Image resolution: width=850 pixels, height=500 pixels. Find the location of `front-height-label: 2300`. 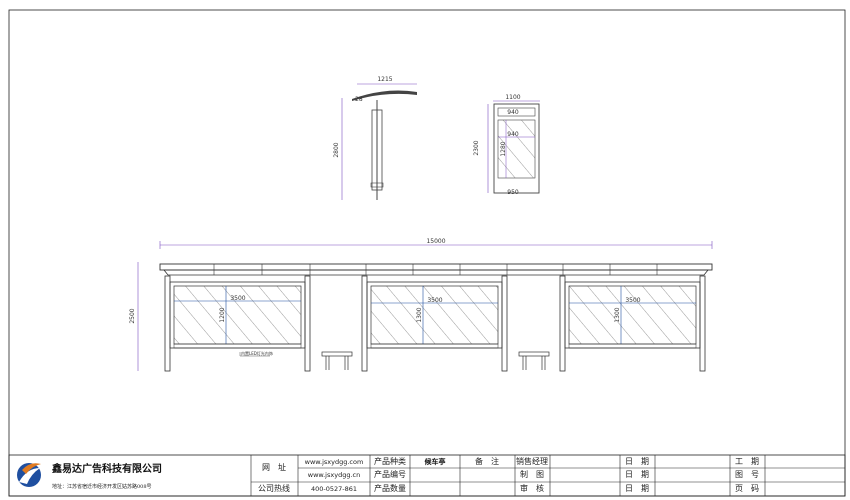

front-height-label: 2300 is located at coordinates (476, 147).